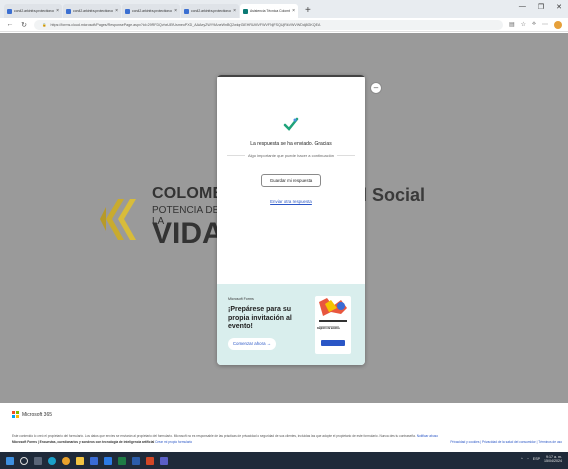  What do you see at coordinates (559, 7) in the screenshot?
I see `window-close-icon: ✕` at bounding box center [559, 7].